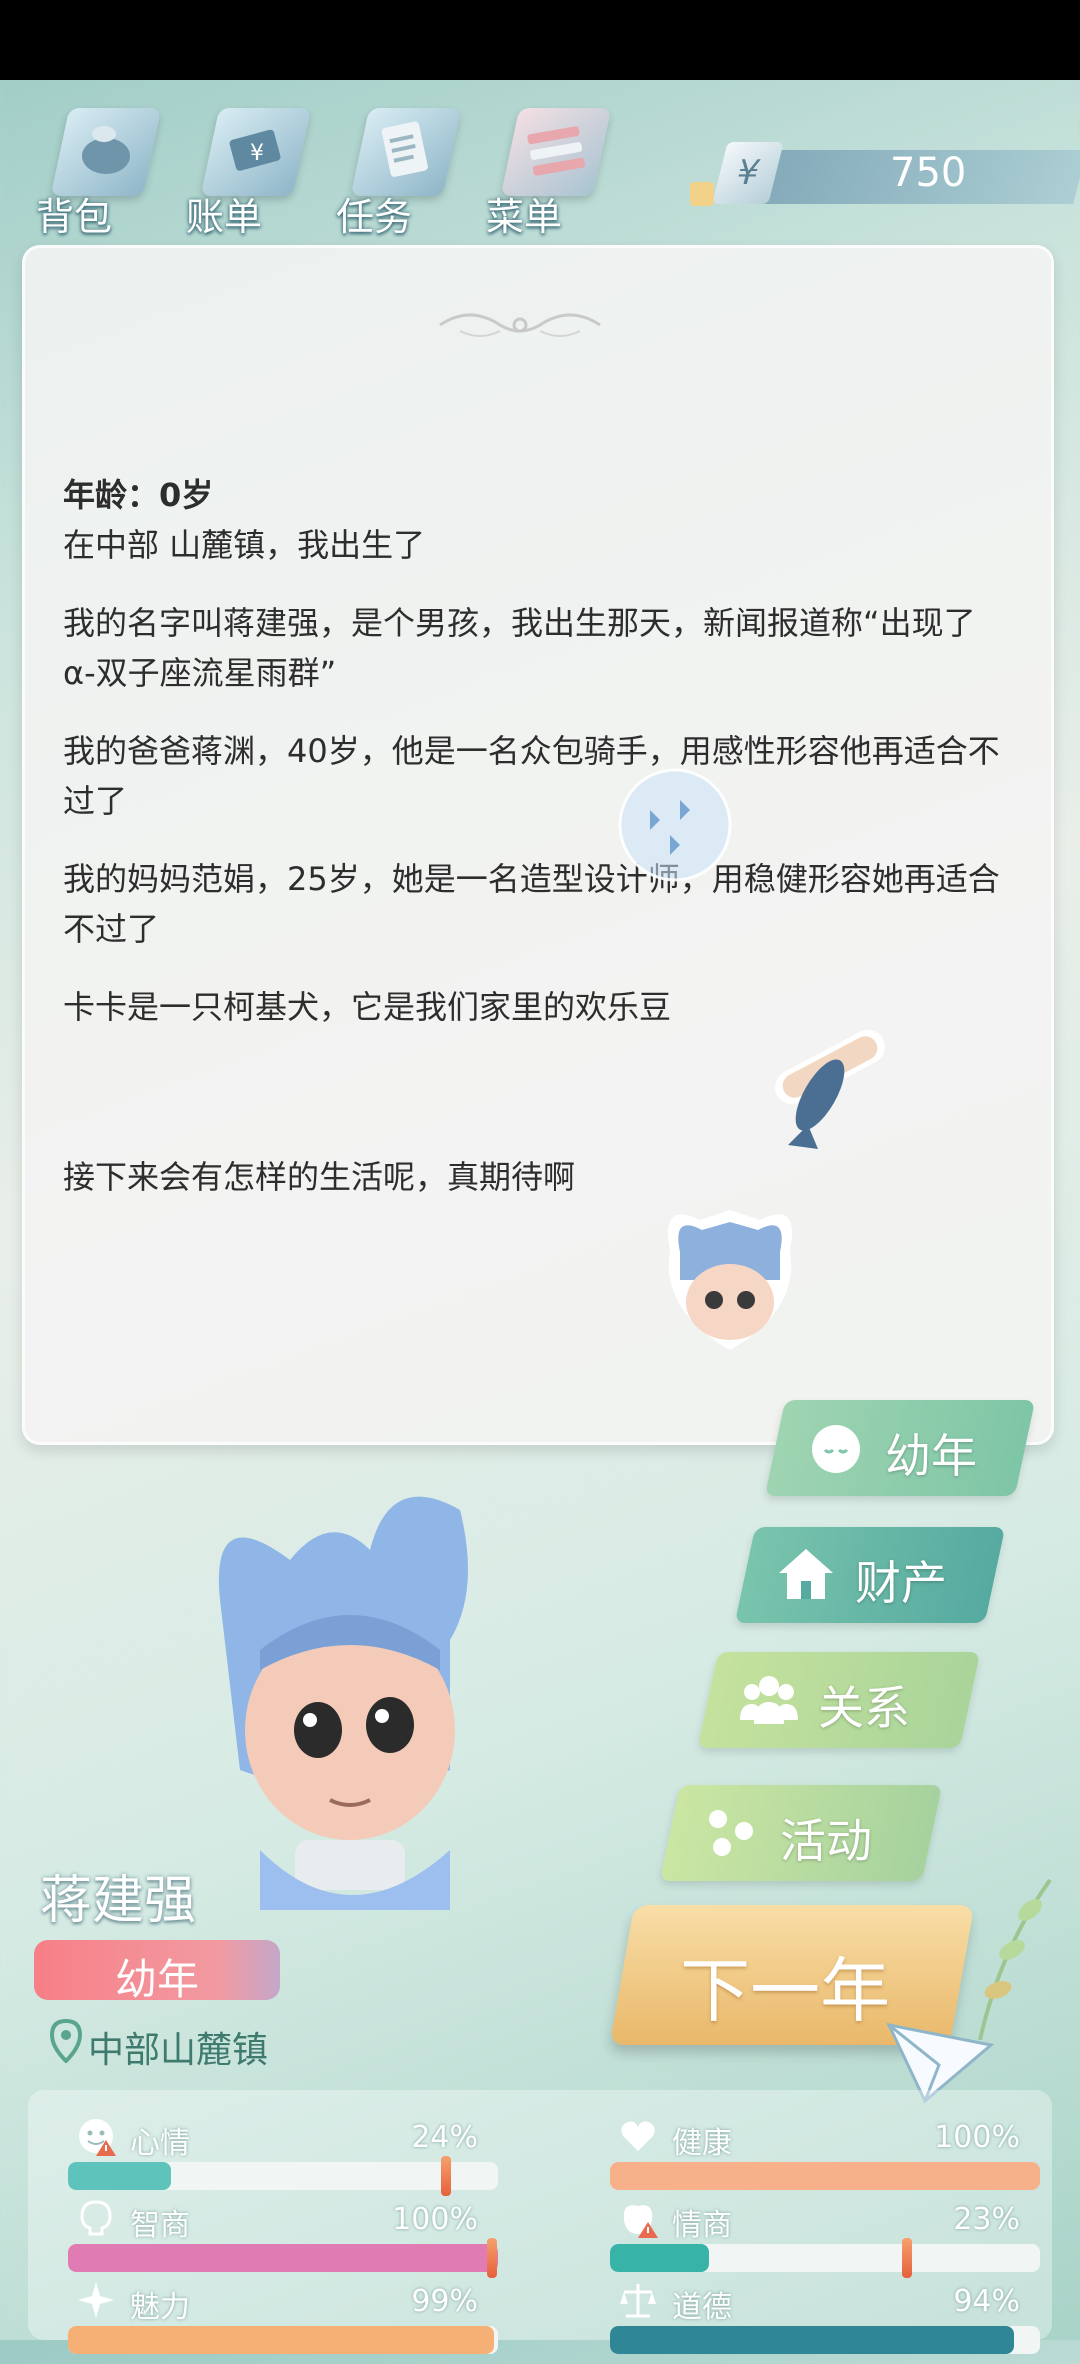 This screenshot has width=1080, height=2364. I want to click on stat-0: 心情 24%, so click(268, 2159).